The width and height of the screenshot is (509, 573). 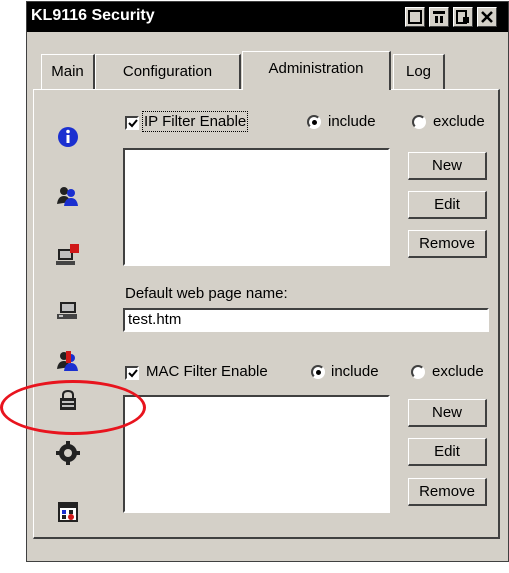 I want to click on close-button, so click(x=487, y=17).